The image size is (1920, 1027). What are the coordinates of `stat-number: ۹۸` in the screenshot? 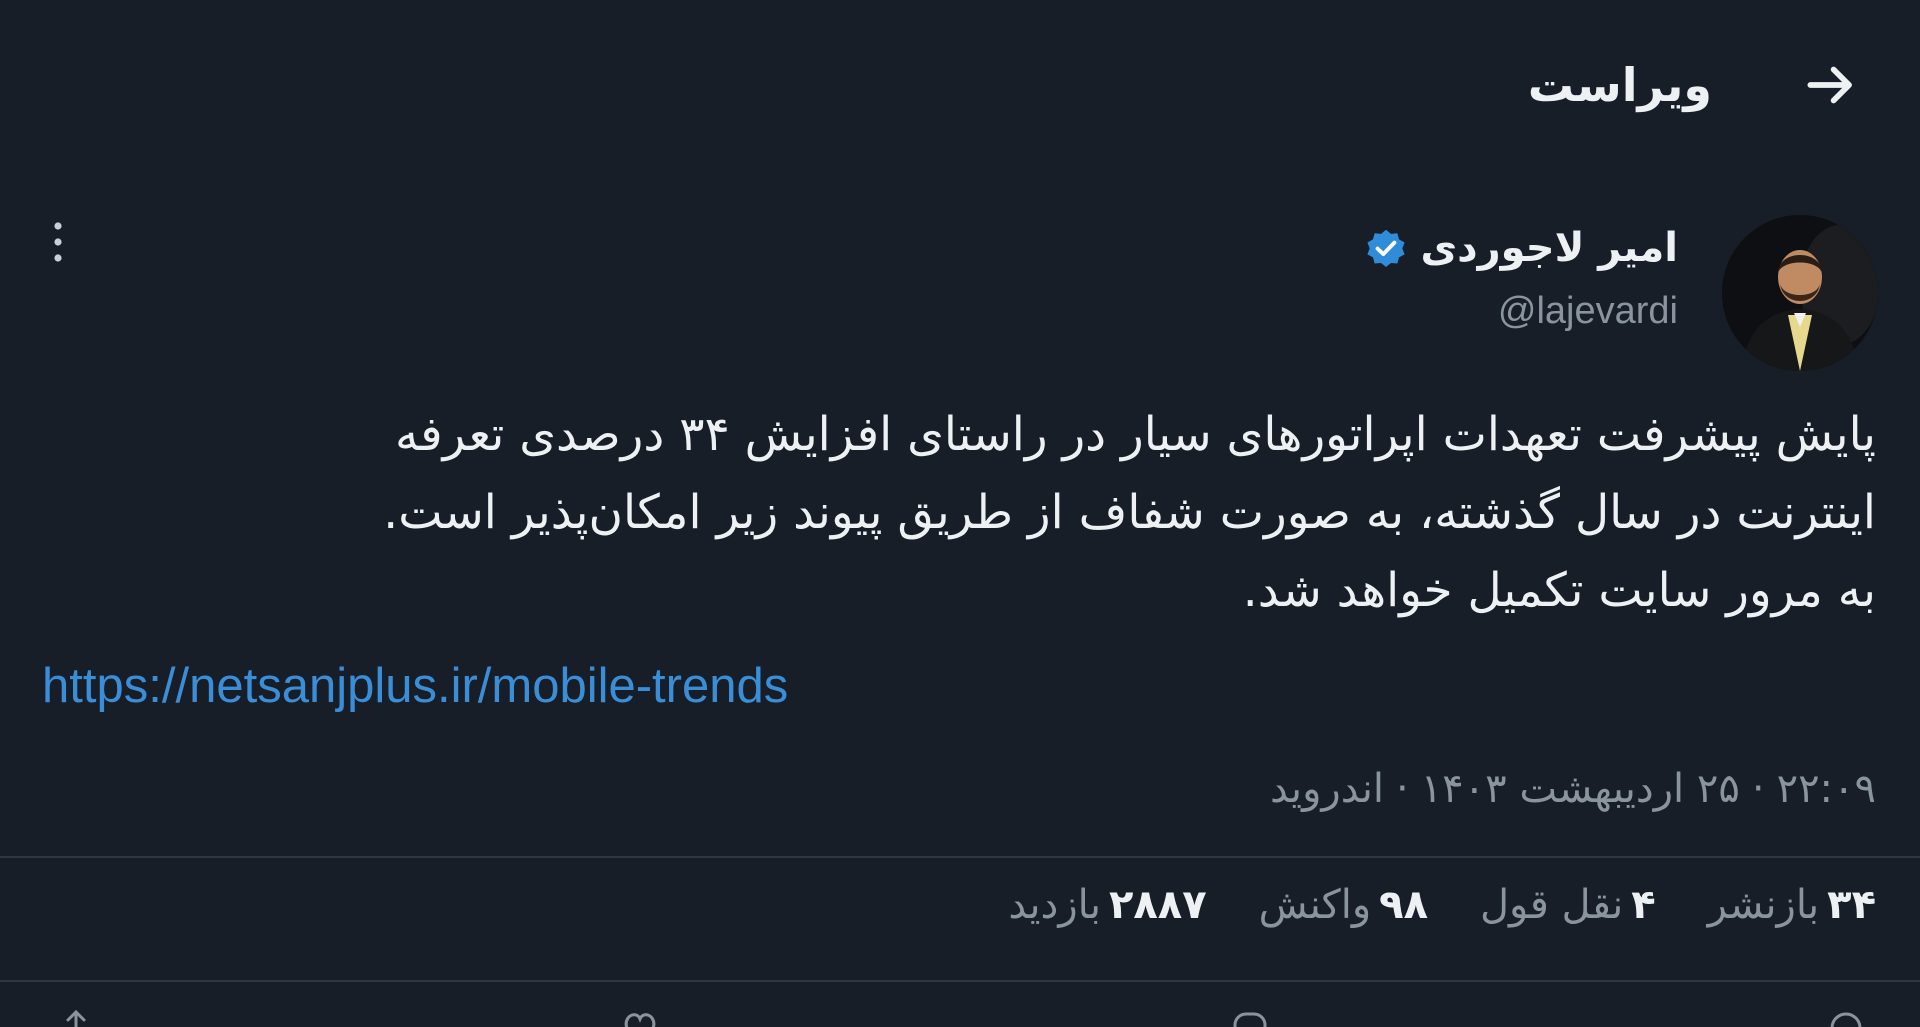 It's located at (1403, 905).